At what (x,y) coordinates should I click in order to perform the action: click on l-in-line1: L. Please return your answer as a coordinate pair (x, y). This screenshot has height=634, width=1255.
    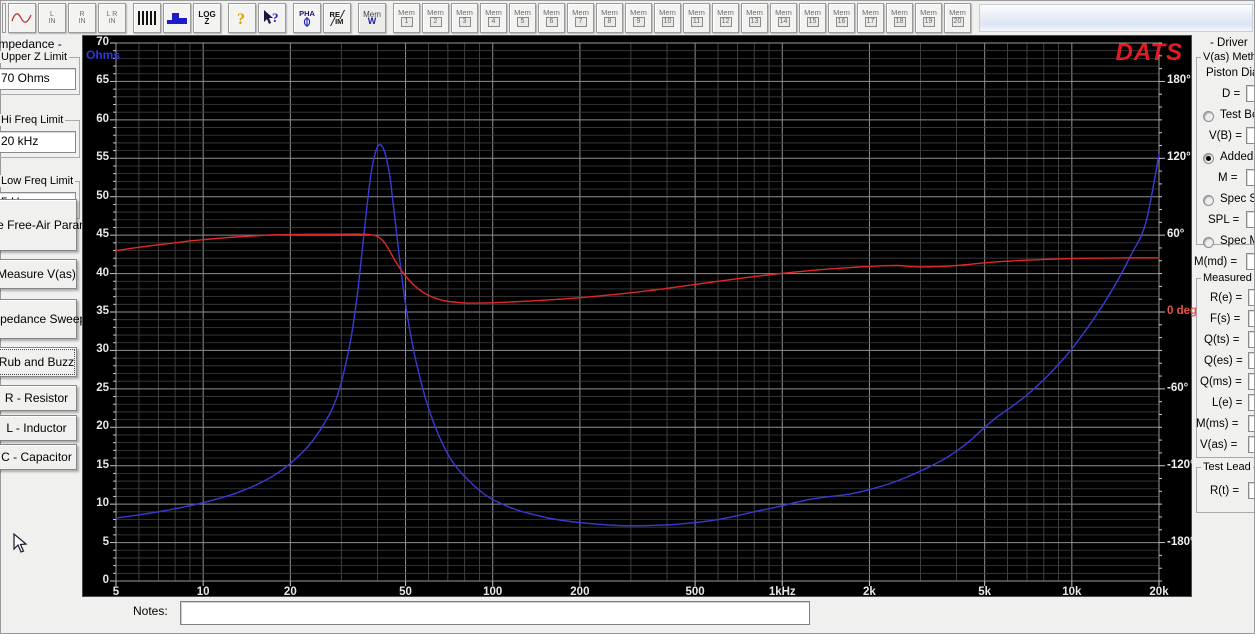
    Looking at the image, I should click on (52, 14).